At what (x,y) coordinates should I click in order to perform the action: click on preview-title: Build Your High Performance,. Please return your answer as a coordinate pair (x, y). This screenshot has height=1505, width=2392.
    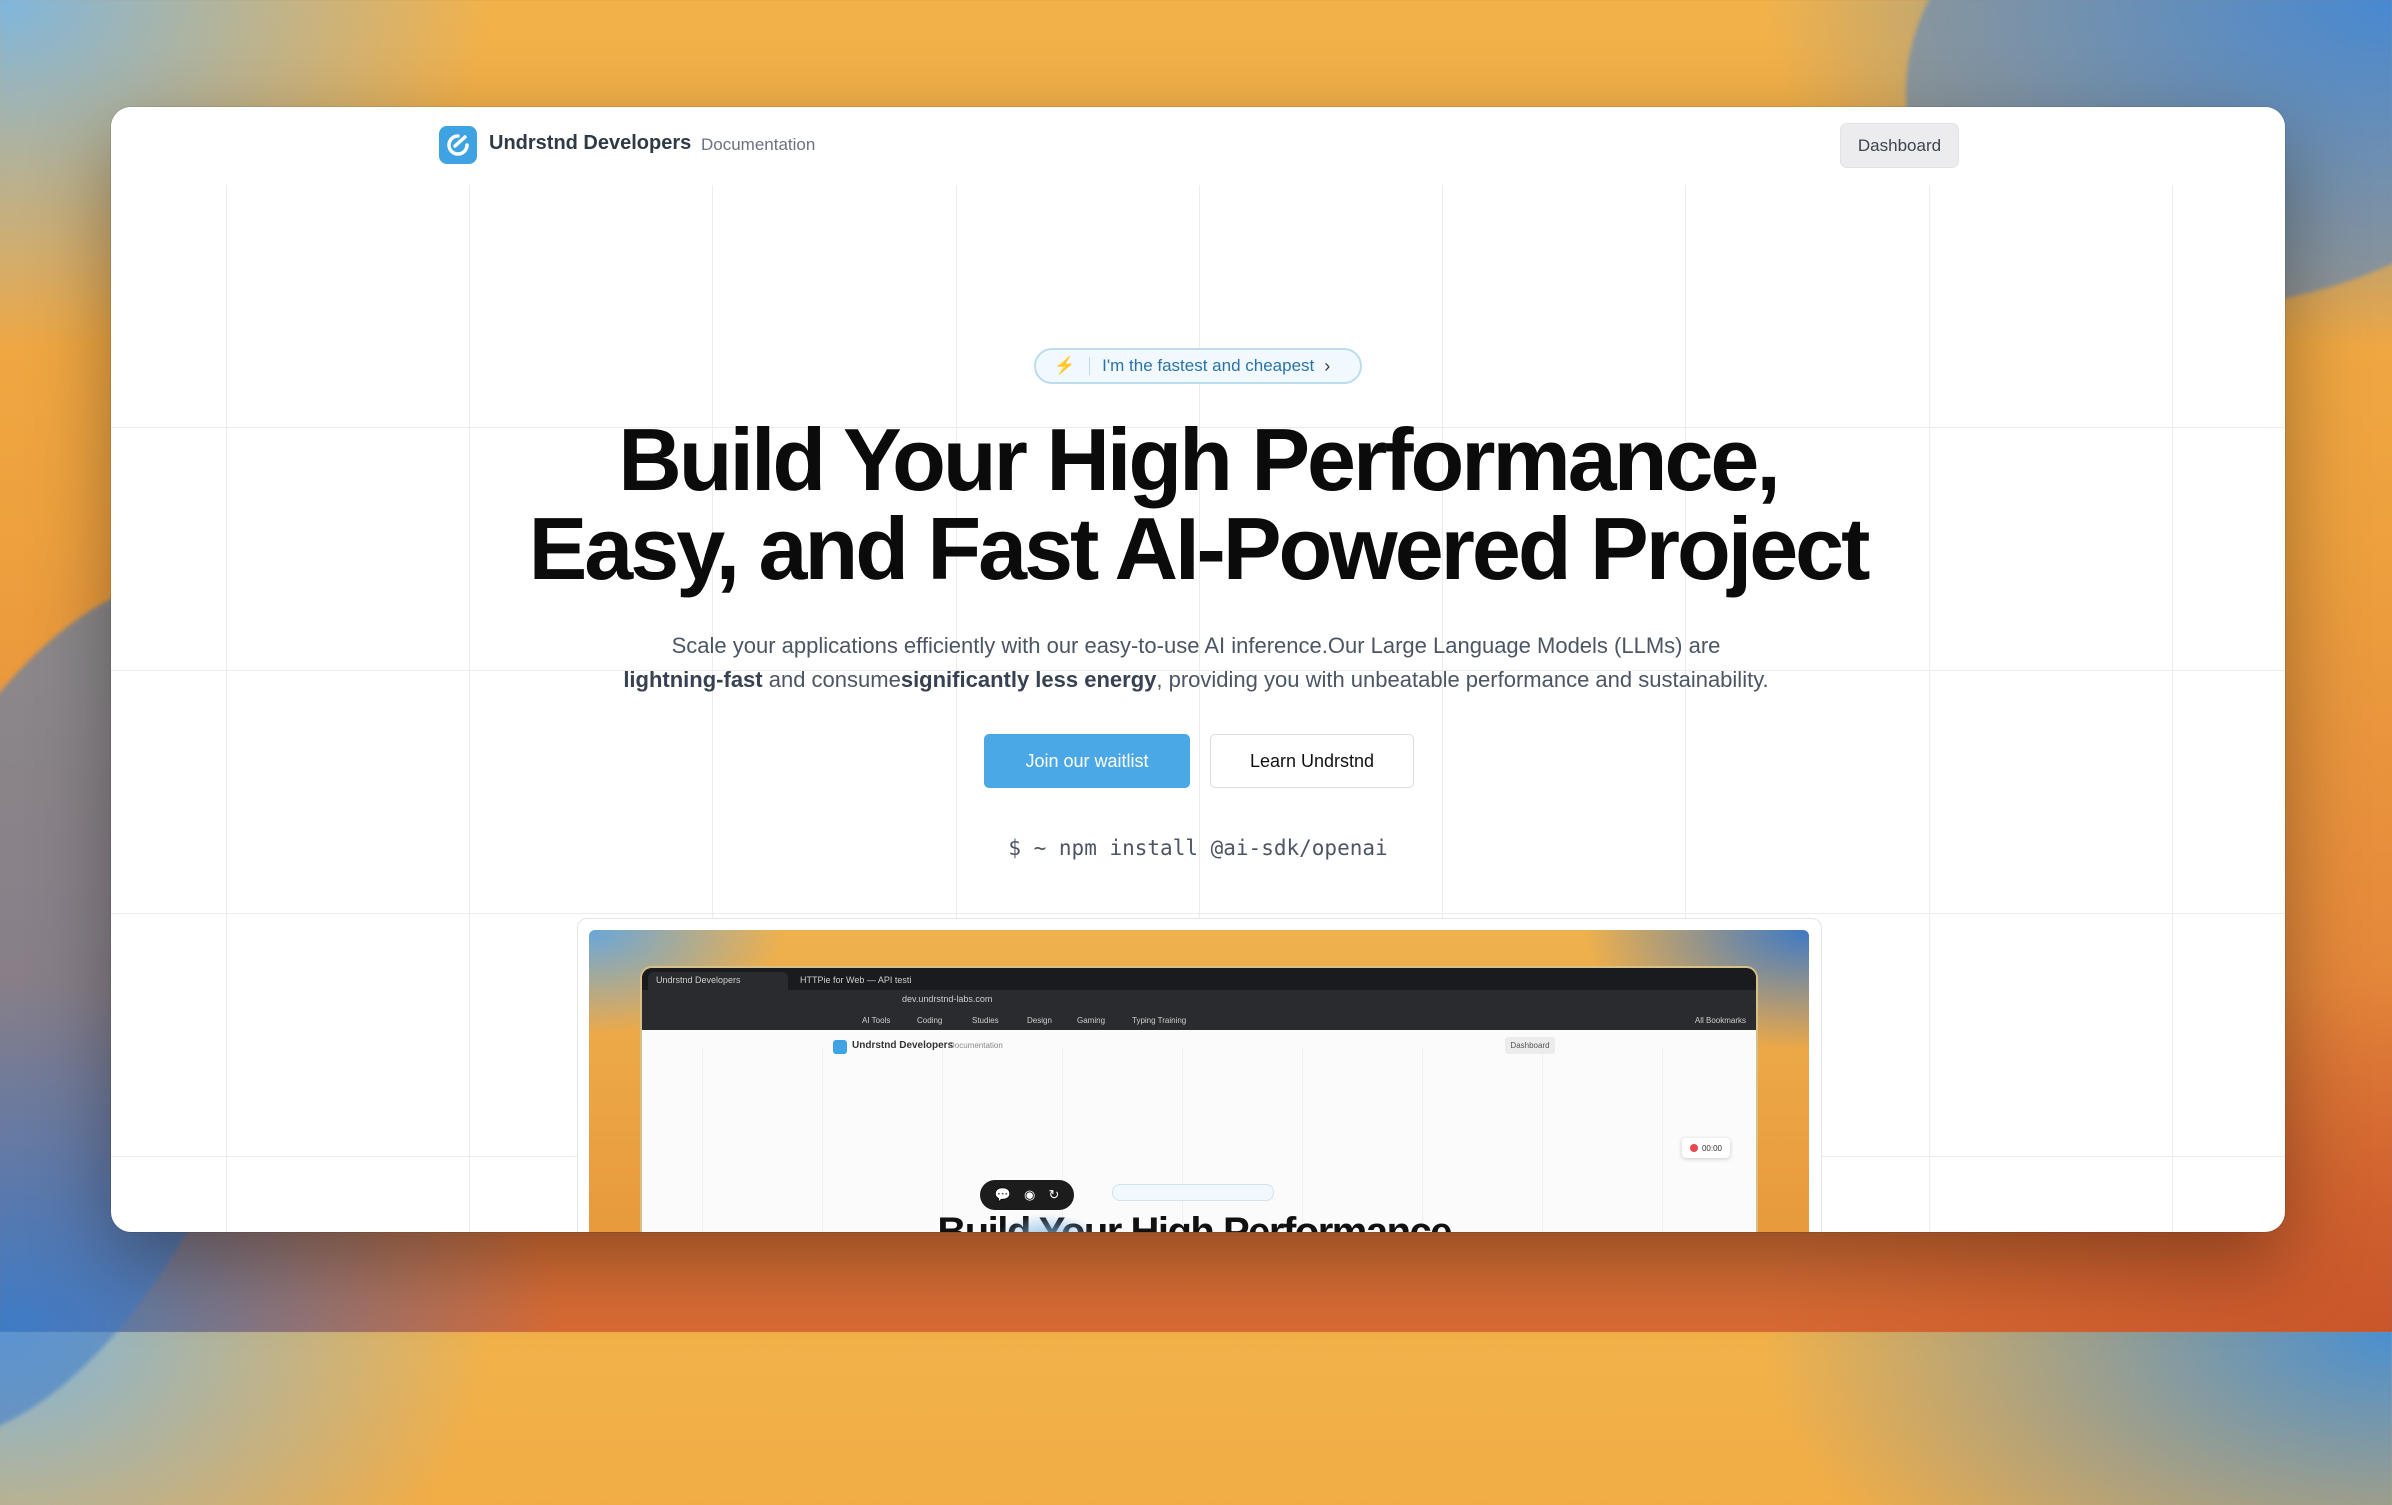
    Looking at the image, I should click on (1199, 1221).